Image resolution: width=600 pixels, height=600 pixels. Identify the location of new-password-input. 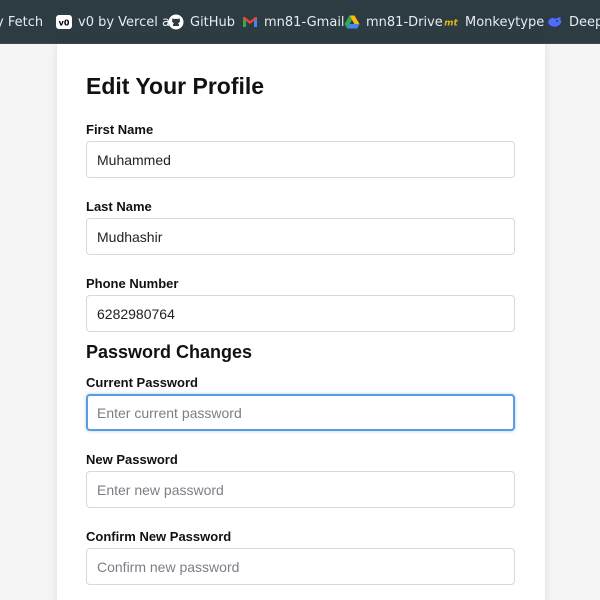
(300, 489).